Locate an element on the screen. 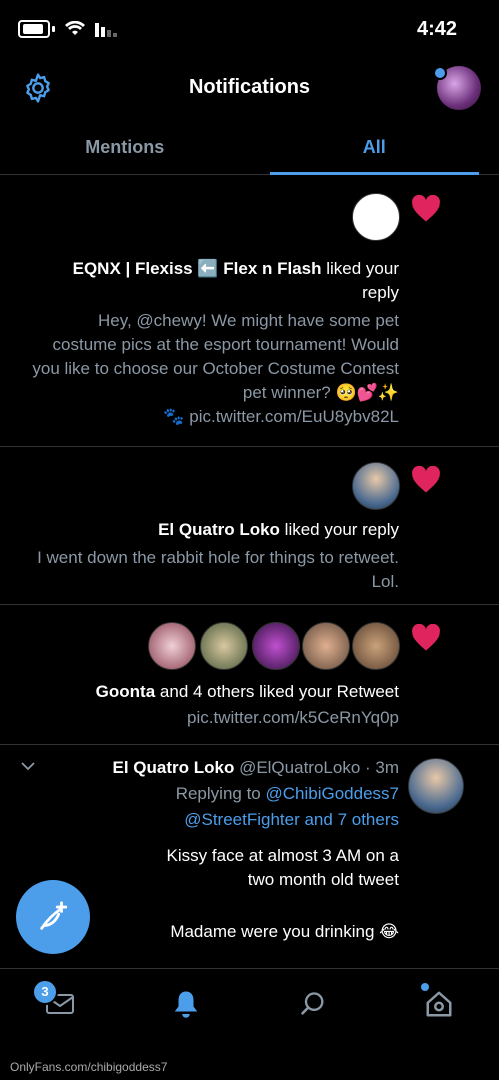 This screenshot has height=1080, width=499. tab-home is located at coordinates (439, 1004).